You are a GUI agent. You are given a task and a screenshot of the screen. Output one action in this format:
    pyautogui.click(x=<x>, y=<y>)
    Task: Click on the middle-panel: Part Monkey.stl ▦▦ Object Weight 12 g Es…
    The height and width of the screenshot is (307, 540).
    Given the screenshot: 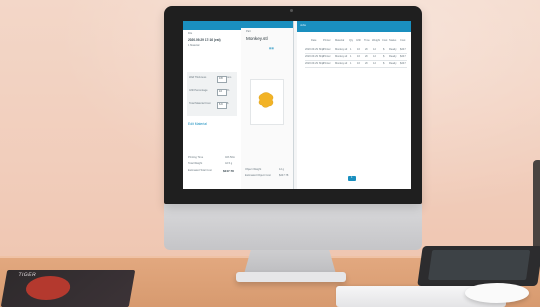 What is the action you would take?
    pyautogui.click(x=267, y=105)
    